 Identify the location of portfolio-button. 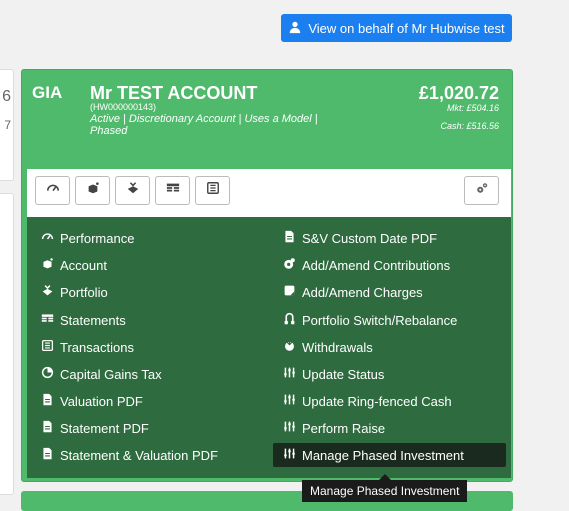
(132, 190).